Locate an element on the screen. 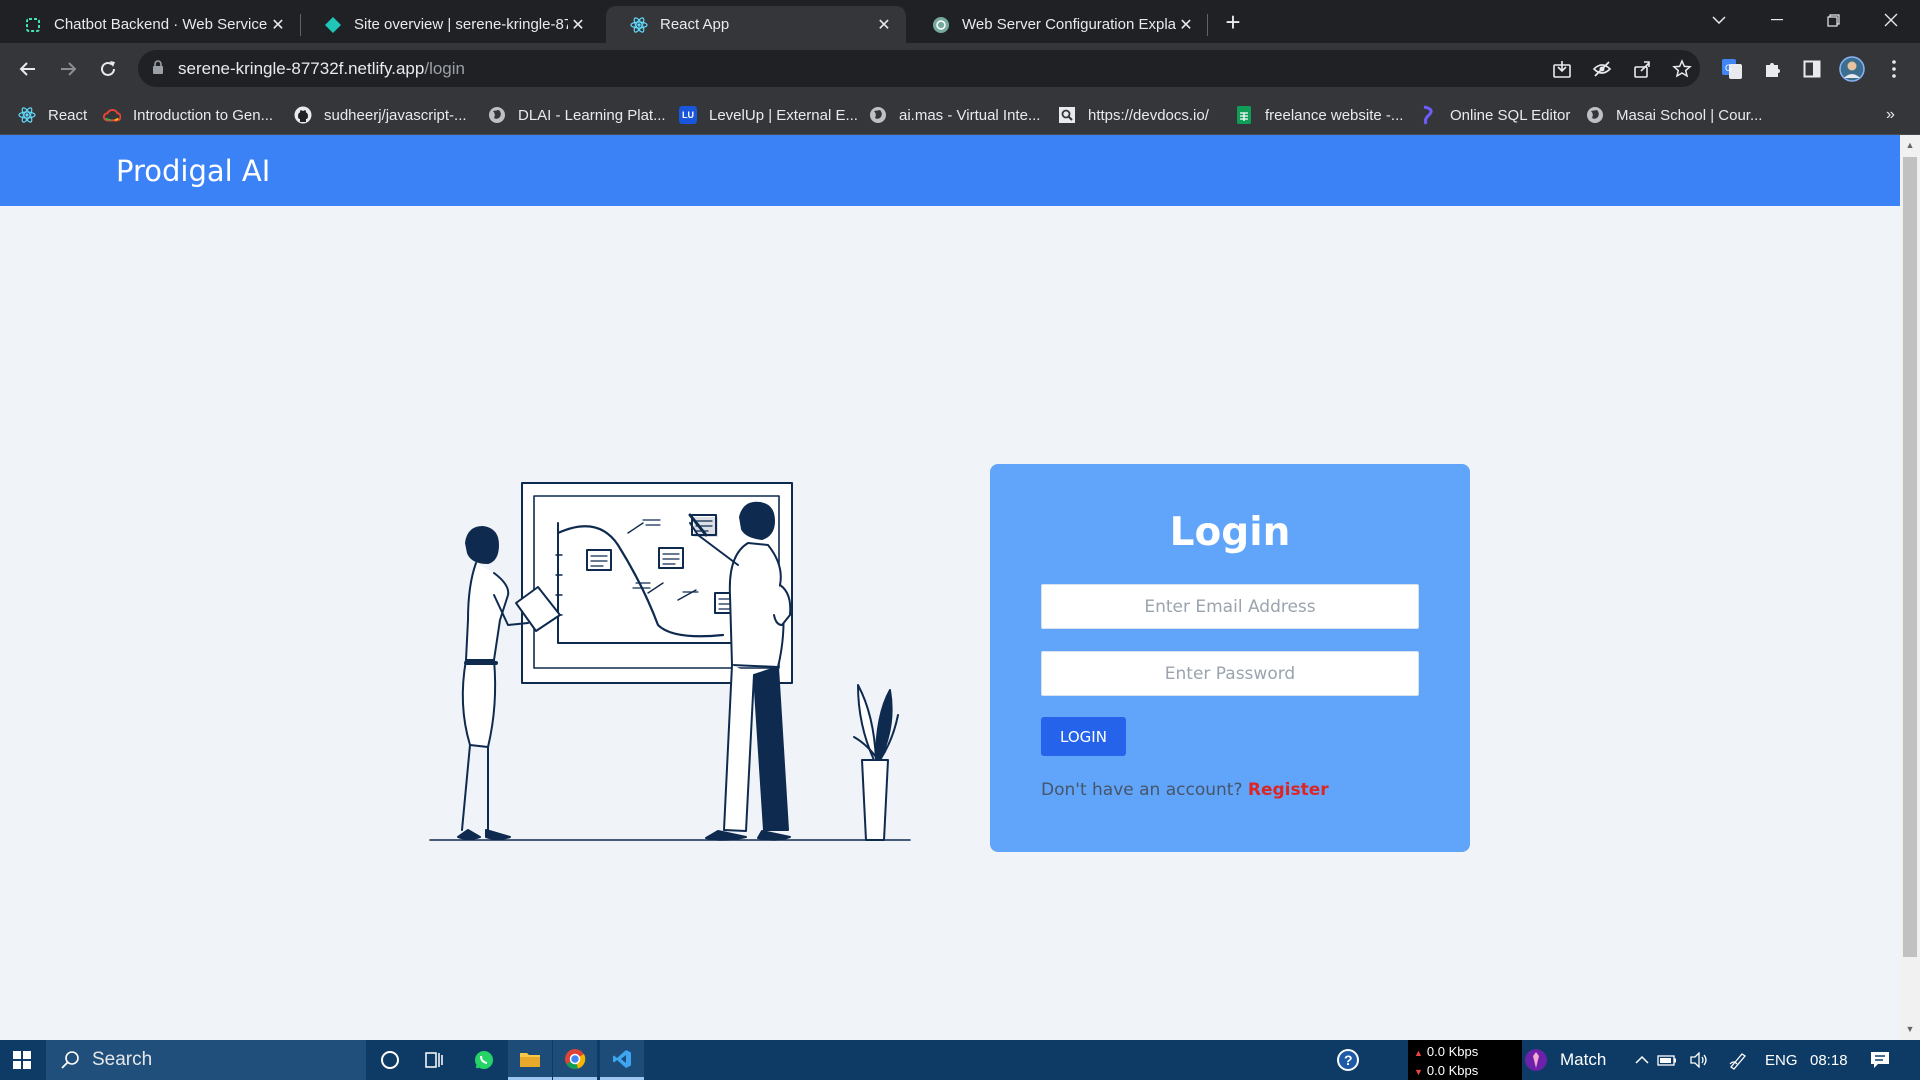  react-icon is located at coordinates (639, 25).